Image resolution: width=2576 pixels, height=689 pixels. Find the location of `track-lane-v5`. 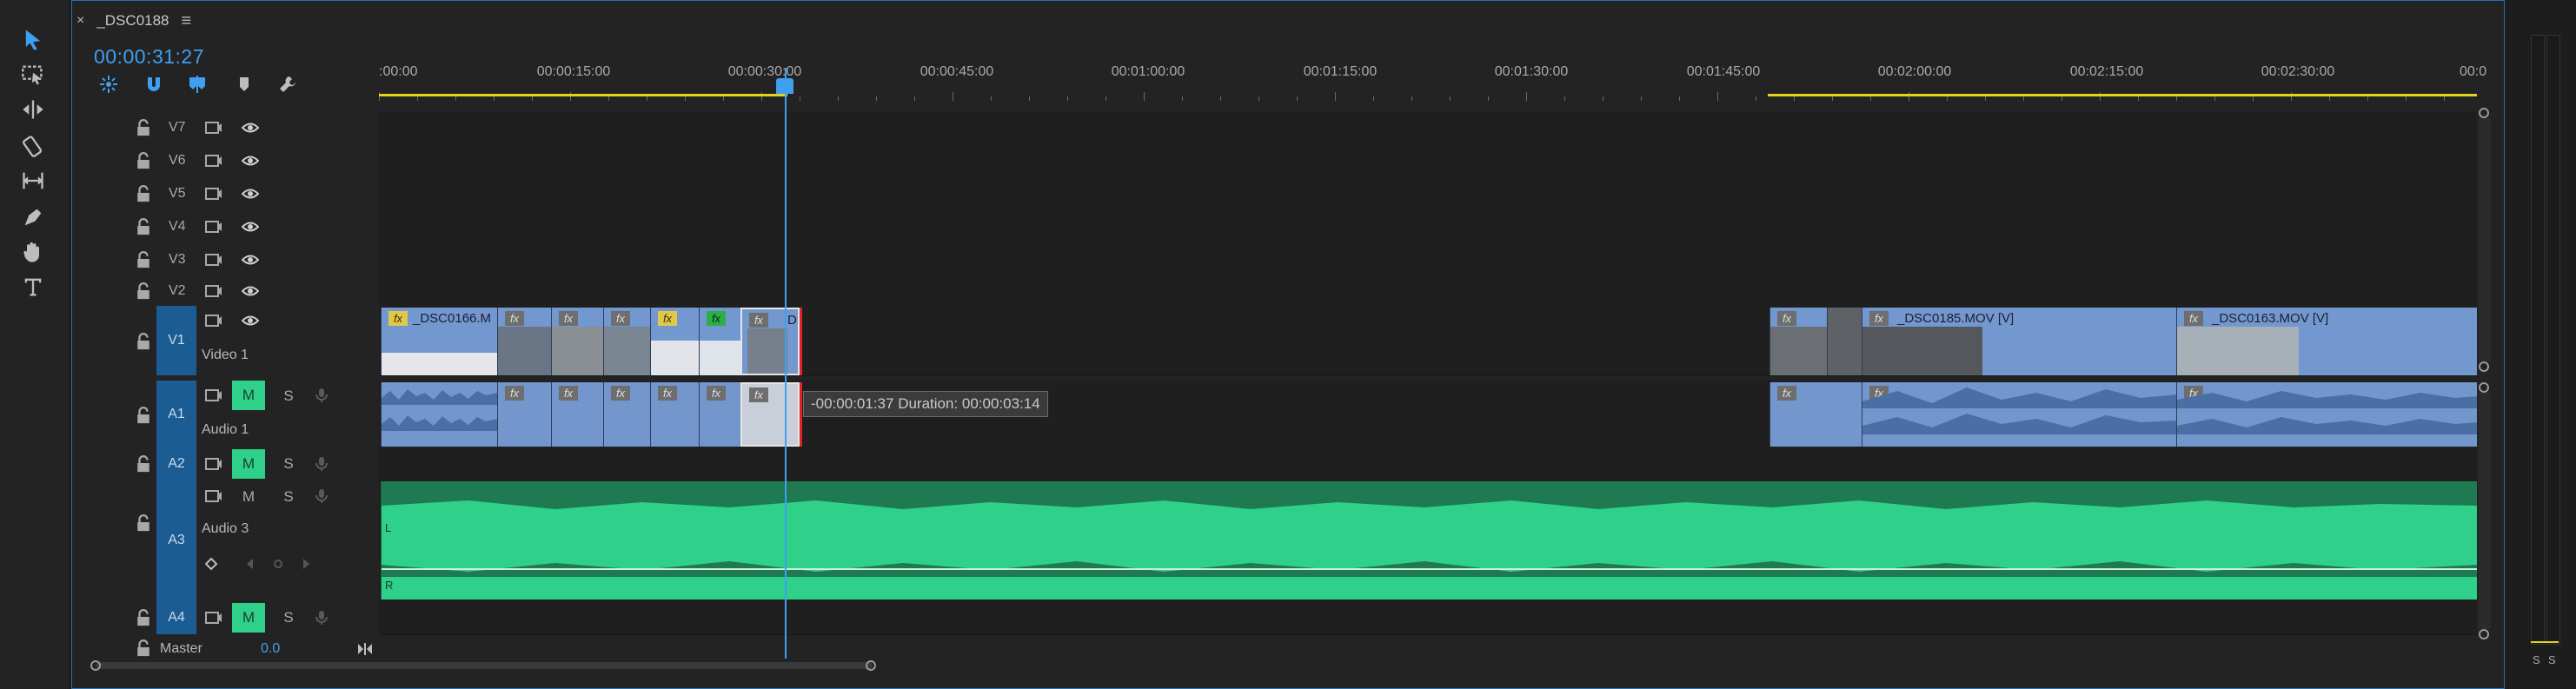

track-lane-v5 is located at coordinates (1428, 194).